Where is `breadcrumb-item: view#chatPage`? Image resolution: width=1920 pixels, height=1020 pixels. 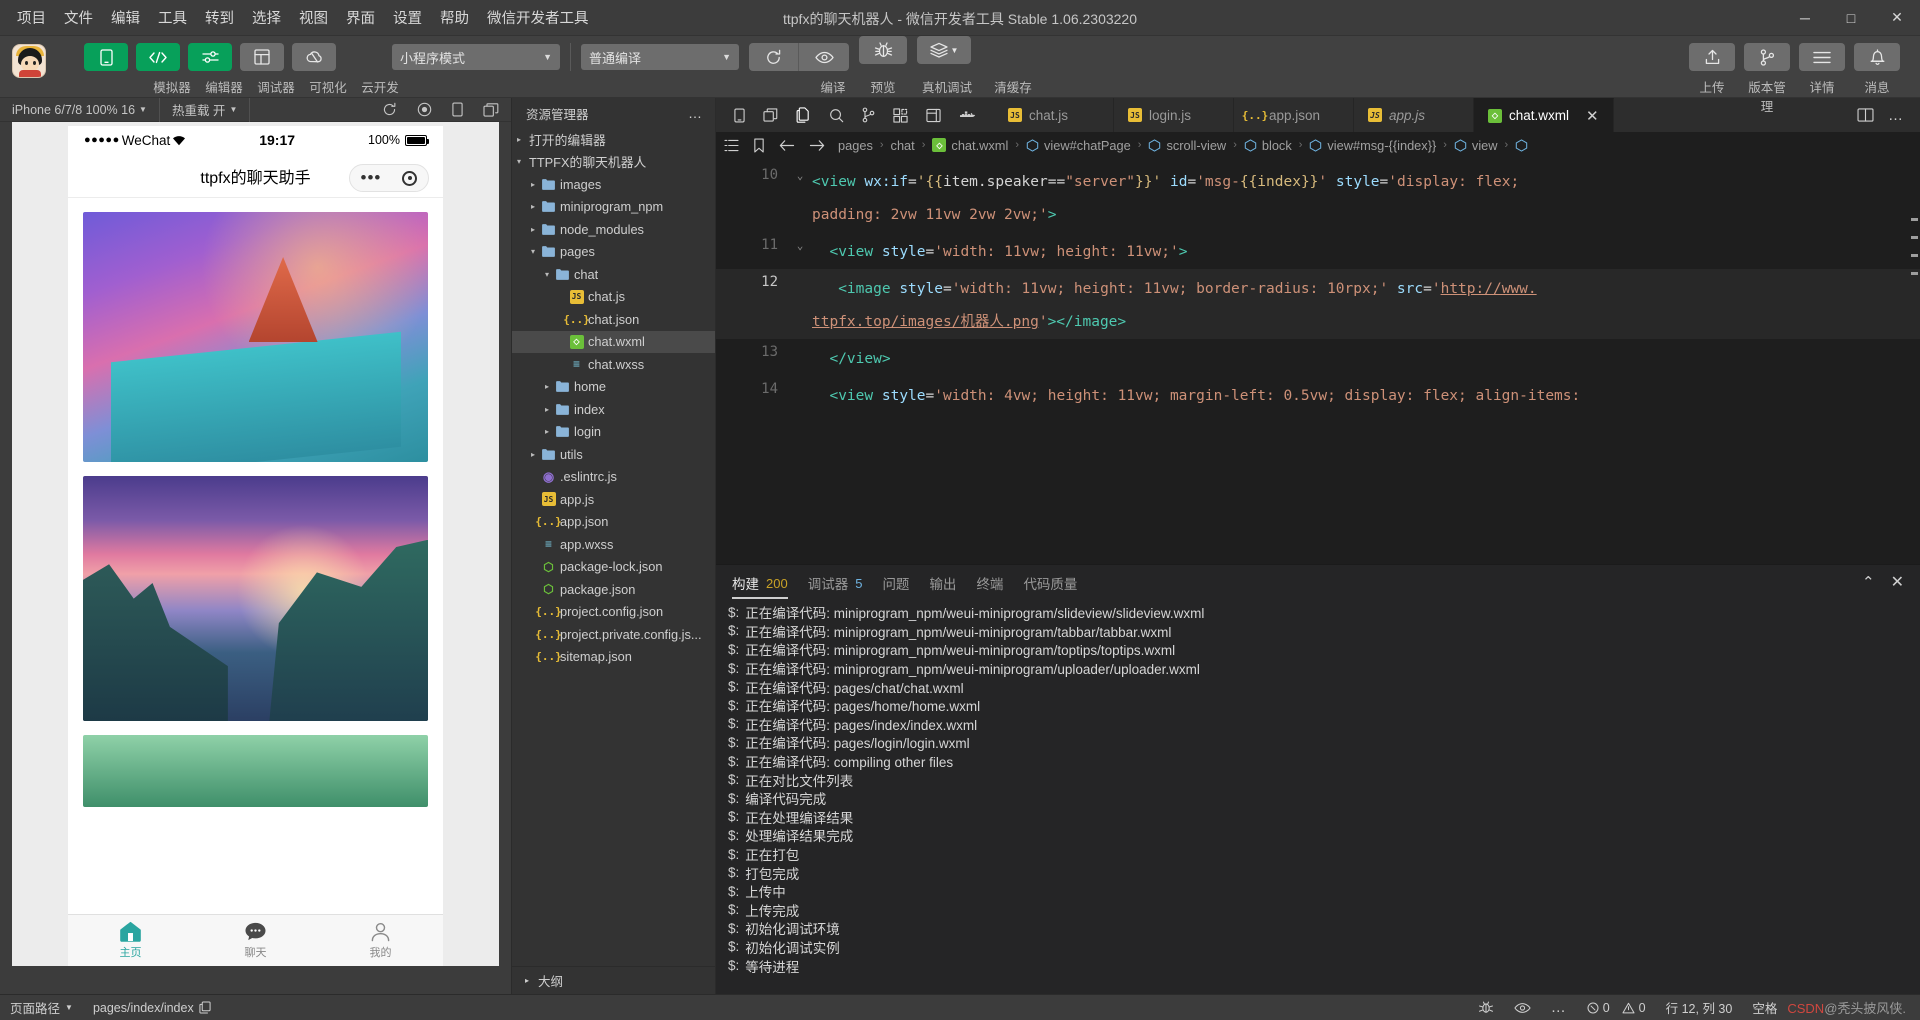 breadcrumb-item: view#chatPage is located at coordinates (1078, 145).